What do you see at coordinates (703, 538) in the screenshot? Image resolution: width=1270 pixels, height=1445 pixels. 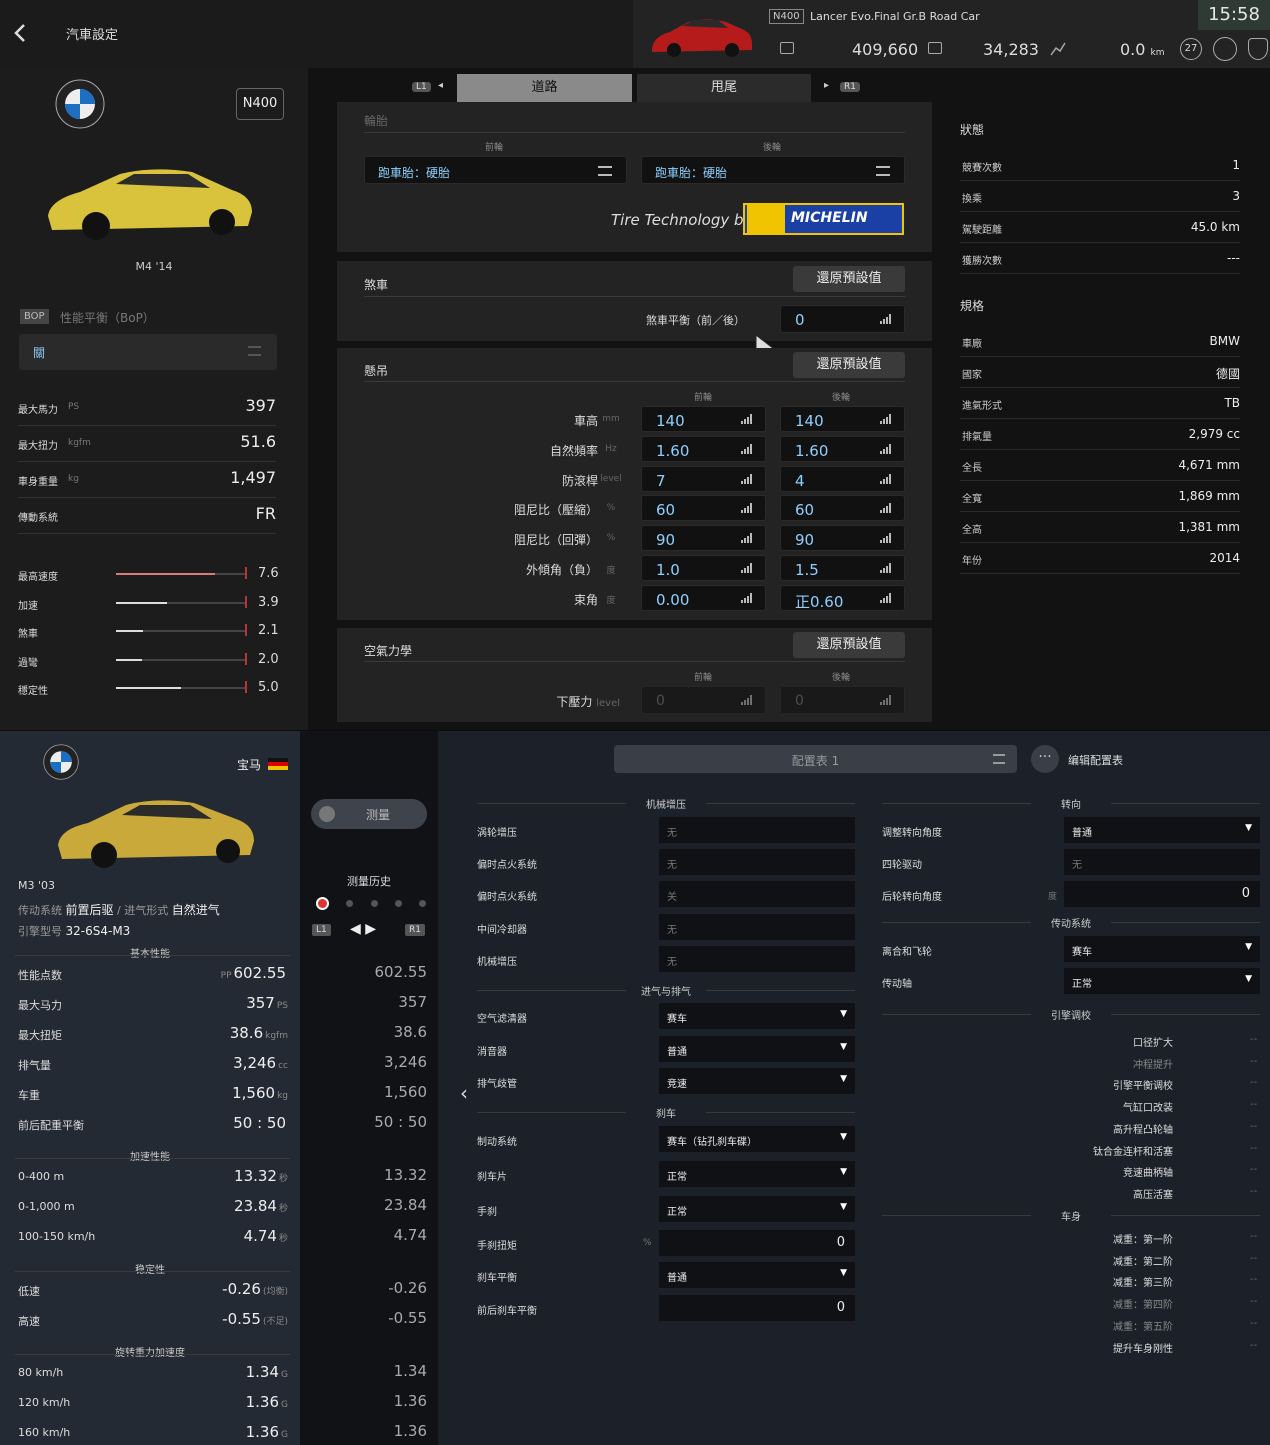 I see `susp-front-field: 90` at bounding box center [703, 538].